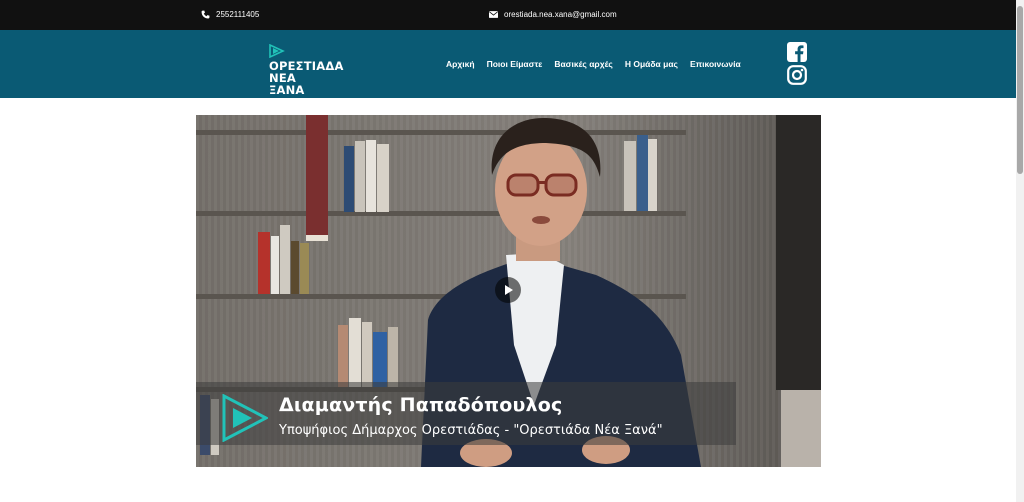 The width and height of the screenshot is (1024, 502). Describe the element at coordinates (205, 14) in the screenshot. I see `phone-icon` at that location.